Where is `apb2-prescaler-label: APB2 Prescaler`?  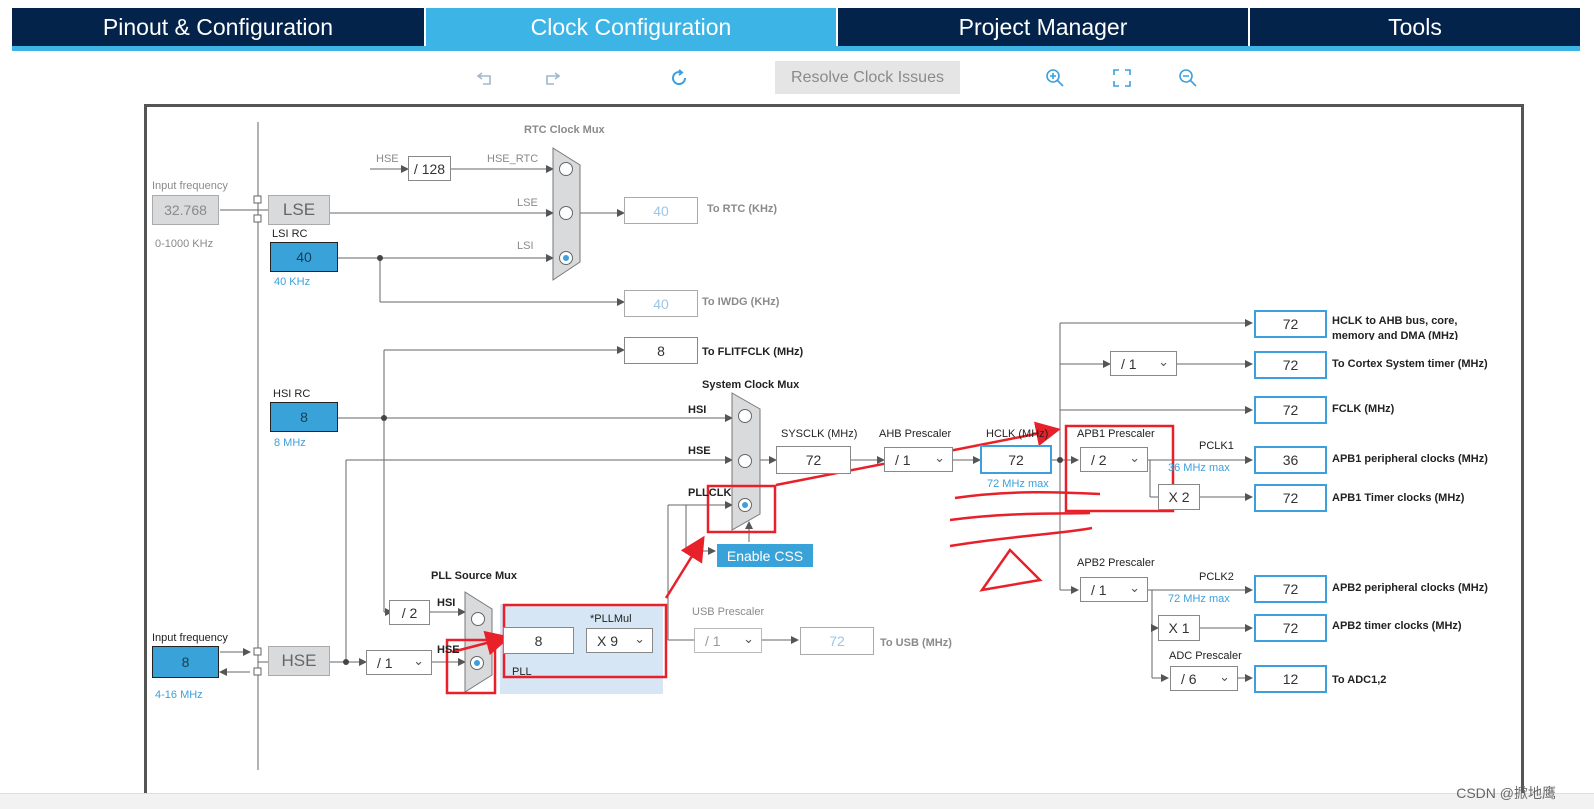 apb2-prescaler-label: APB2 Prescaler is located at coordinates (1116, 563).